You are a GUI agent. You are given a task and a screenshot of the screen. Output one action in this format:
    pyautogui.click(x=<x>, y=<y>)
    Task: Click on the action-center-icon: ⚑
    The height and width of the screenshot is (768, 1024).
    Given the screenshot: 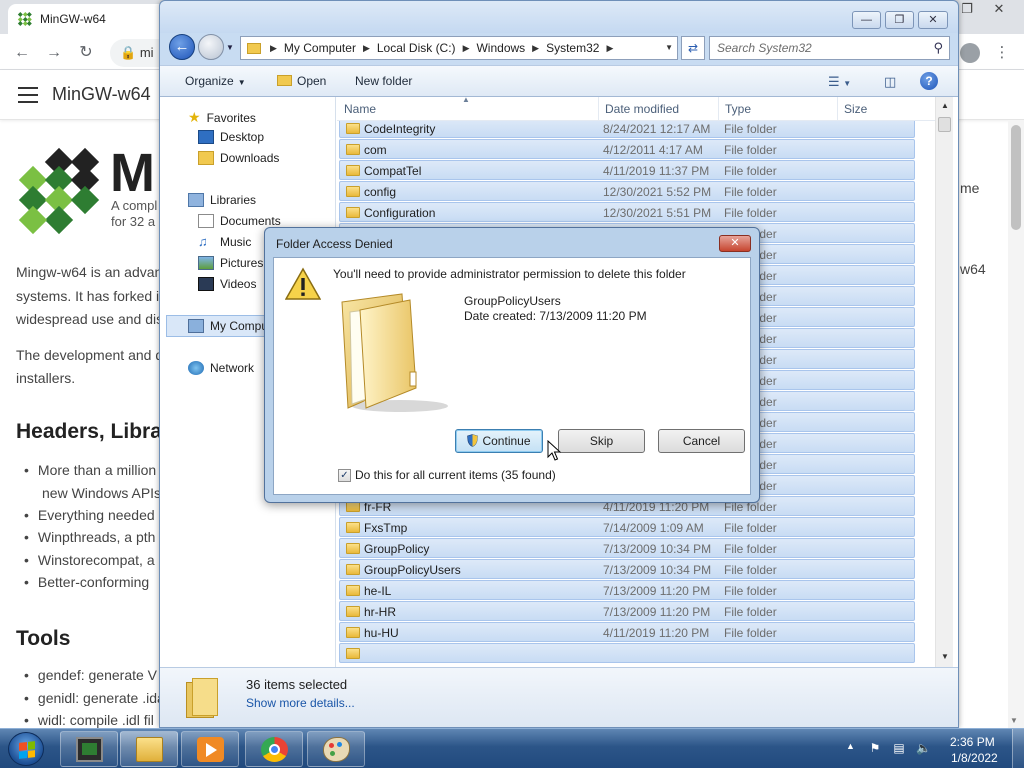 What is the action you would take?
    pyautogui.click(x=875, y=748)
    